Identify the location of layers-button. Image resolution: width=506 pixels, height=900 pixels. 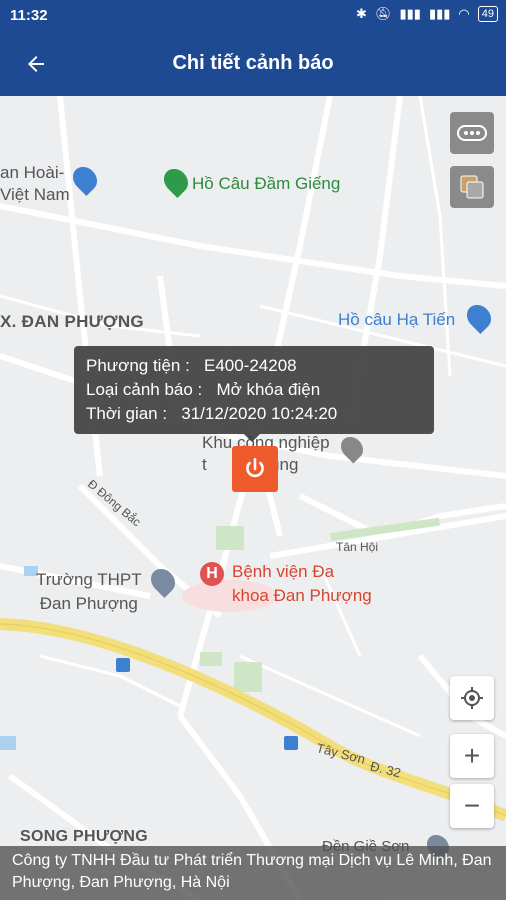
(472, 187).